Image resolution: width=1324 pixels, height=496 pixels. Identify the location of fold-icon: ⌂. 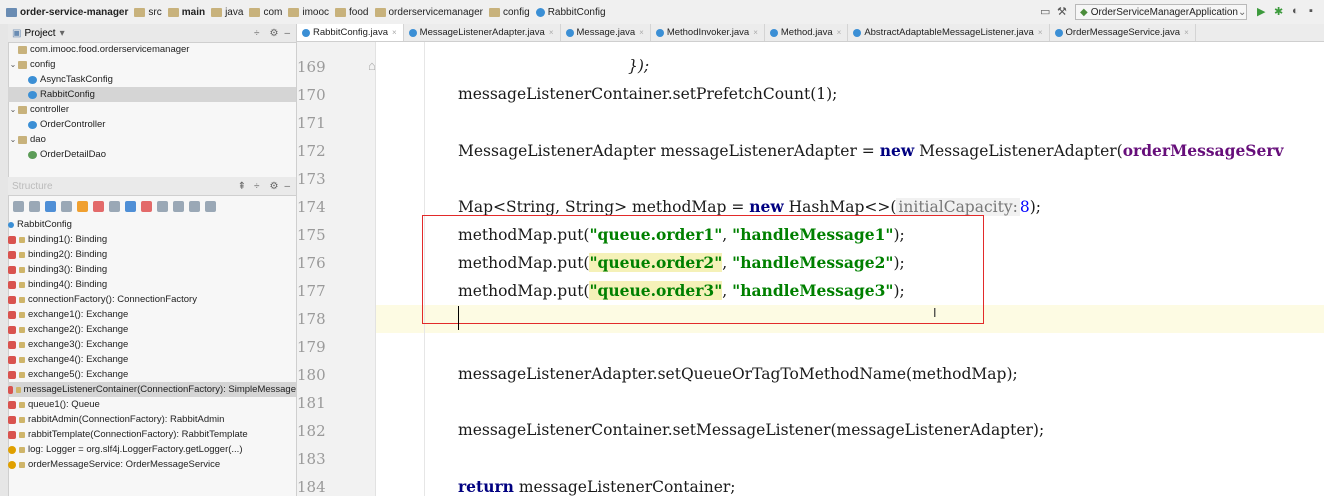
(372, 65).